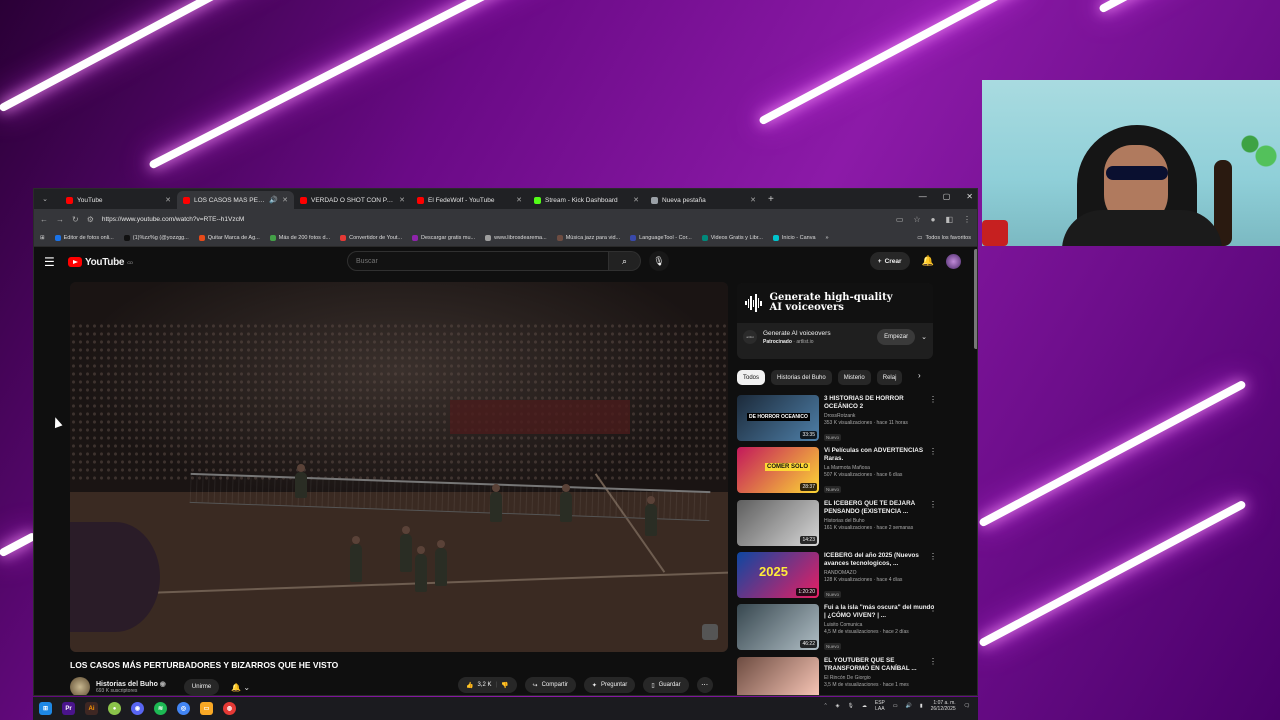 This screenshot has width=1280, height=720. What do you see at coordinates (880, 403) in the screenshot?
I see `recommendation-title: 3 HISTORIAS DE HORROR OCEÁNICO 2` at bounding box center [880, 403].